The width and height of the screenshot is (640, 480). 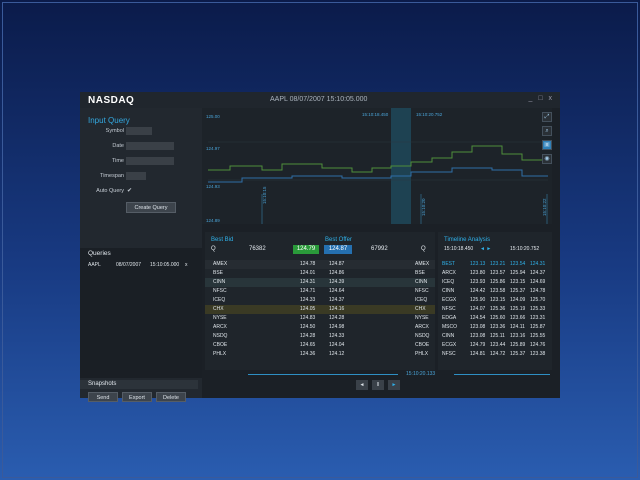 I want to click on date-input, so click(x=150, y=146).